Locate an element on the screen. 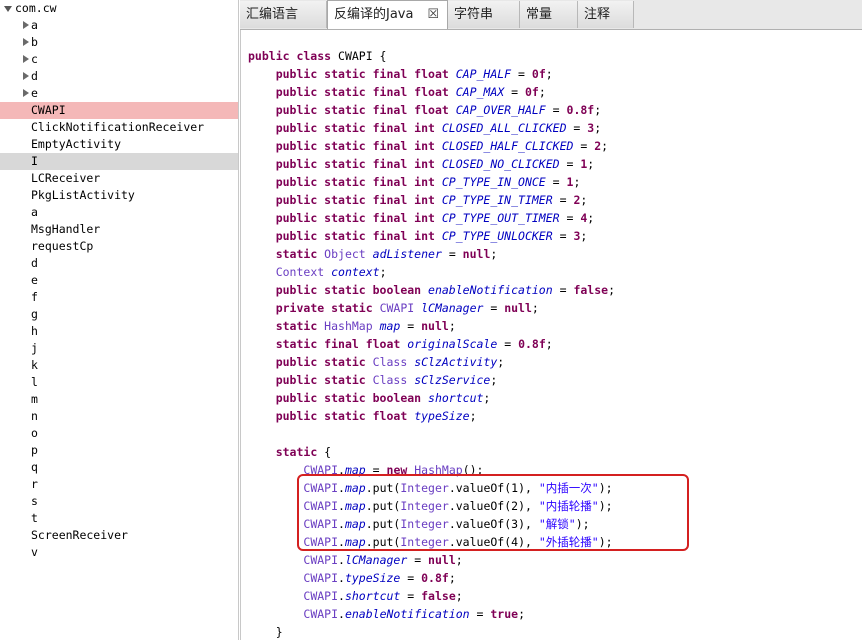  tree-item: j is located at coordinates (119, 348).